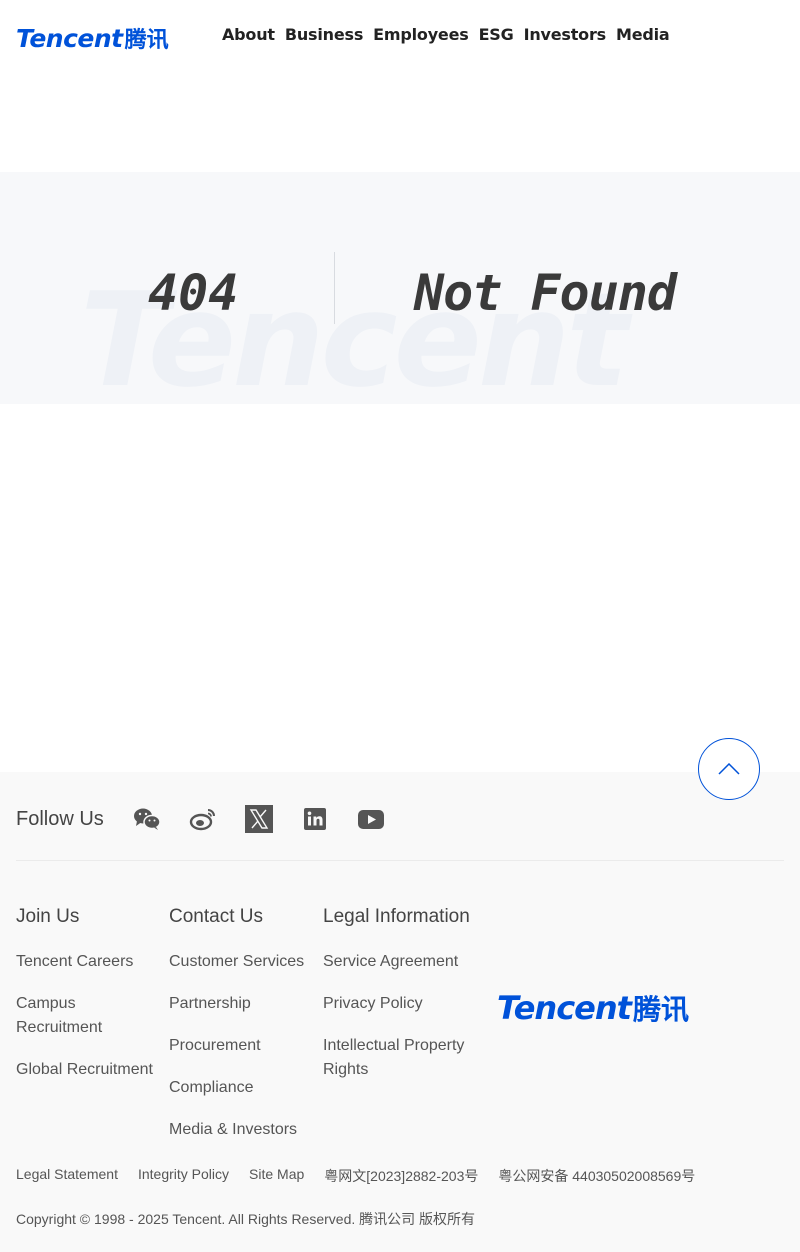 The height and width of the screenshot is (1252, 800). What do you see at coordinates (324, 34) in the screenshot?
I see `nav-business: Business` at bounding box center [324, 34].